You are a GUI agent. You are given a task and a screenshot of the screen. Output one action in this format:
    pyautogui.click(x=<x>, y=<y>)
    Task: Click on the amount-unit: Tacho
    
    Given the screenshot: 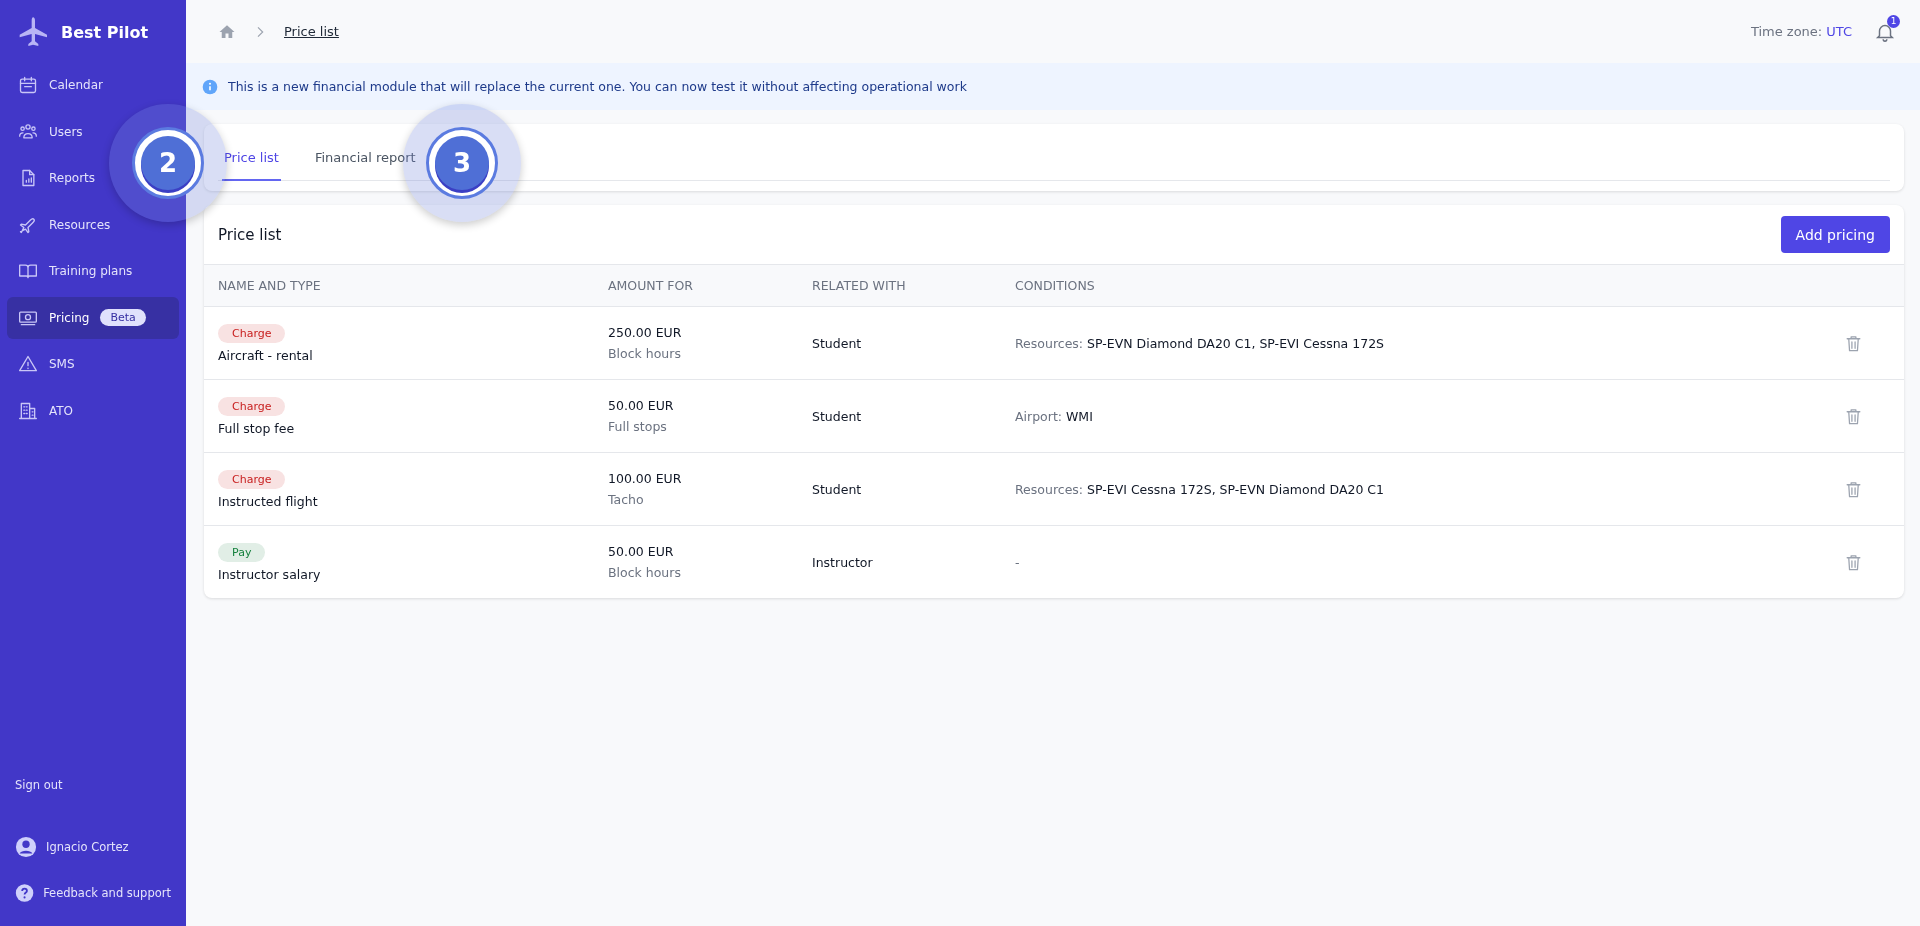 What is the action you would take?
    pyautogui.click(x=626, y=499)
    